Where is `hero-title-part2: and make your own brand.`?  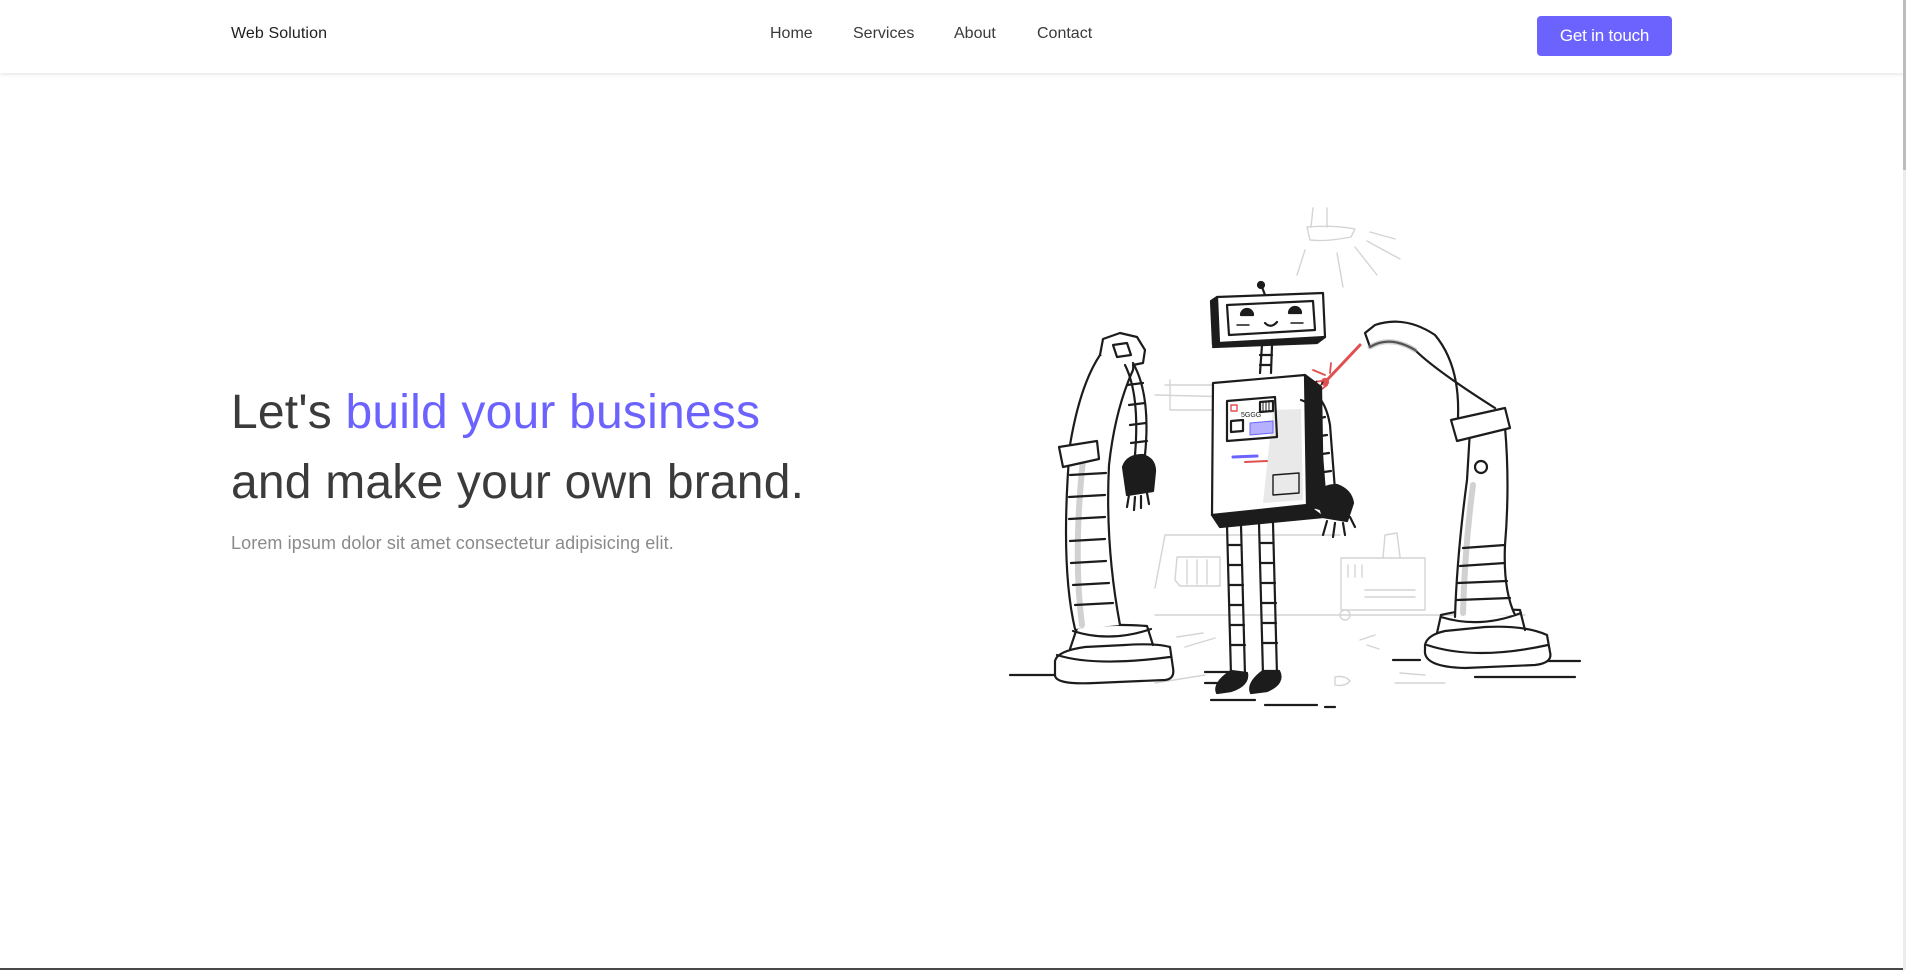
hero-title-part2: and make your own brand. is located at coordinates (518, 482).